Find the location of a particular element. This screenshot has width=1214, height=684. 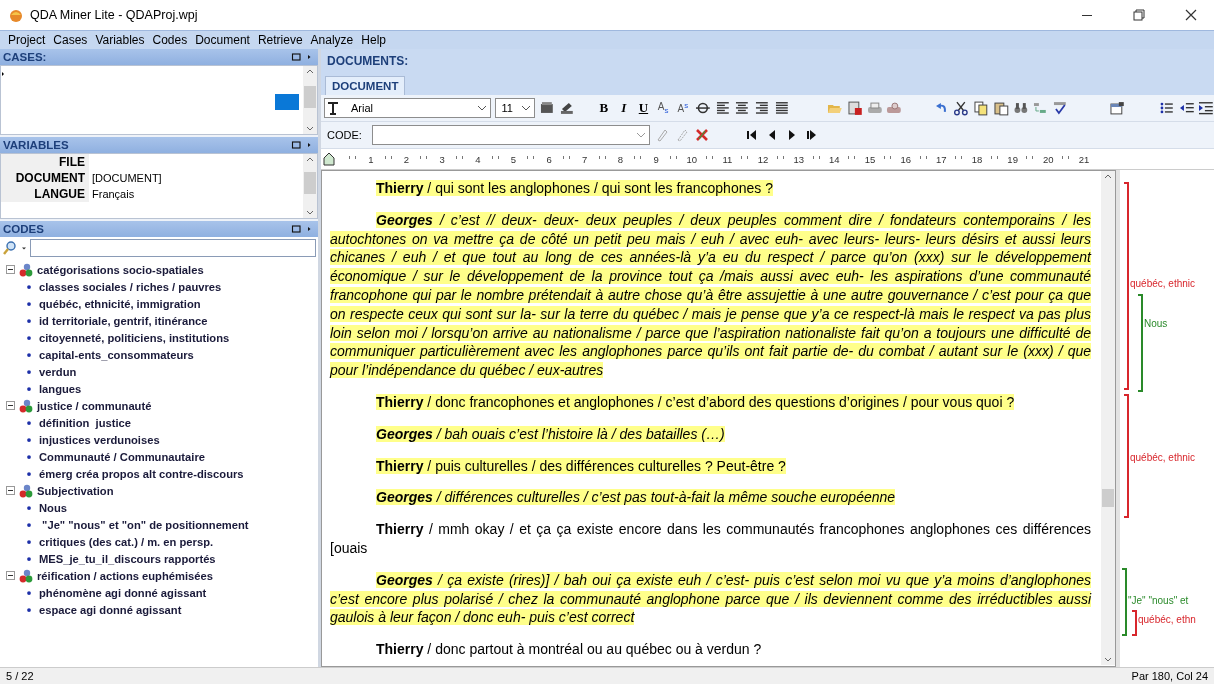

spelling-check-icon is located at coordinates (1060, 108).